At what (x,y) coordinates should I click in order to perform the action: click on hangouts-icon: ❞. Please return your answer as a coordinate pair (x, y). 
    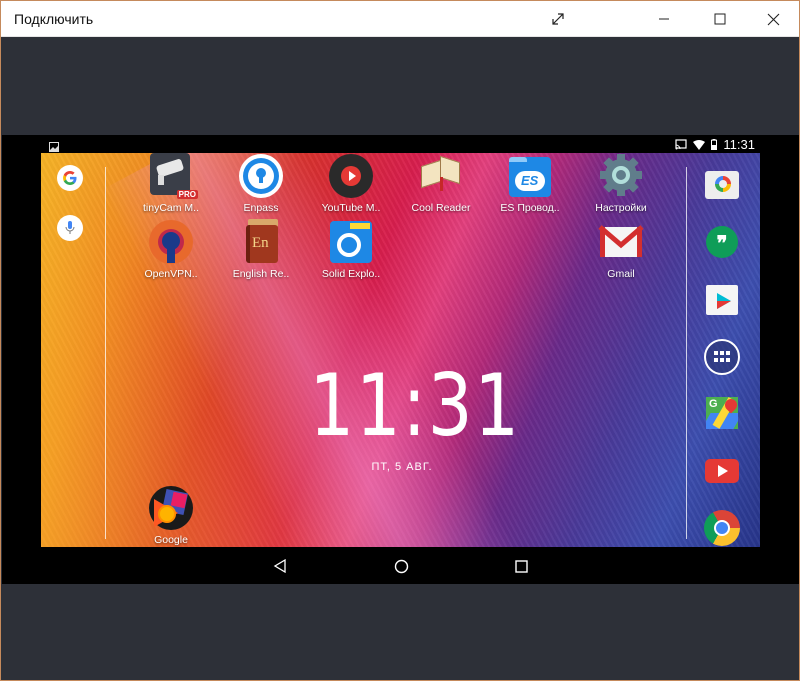
    Looking at the image, I should click on (722, 242).